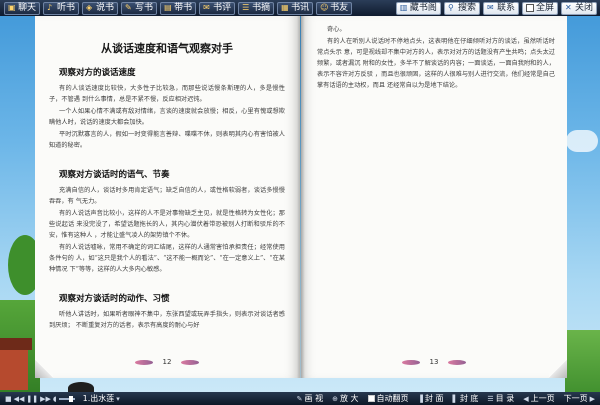 The width and height of the screenshot is (600, 405). What do you see at coordinates (450, 7) in the screenshot?
I see `search-icon: ⚲` at bounding box center [450, 7].